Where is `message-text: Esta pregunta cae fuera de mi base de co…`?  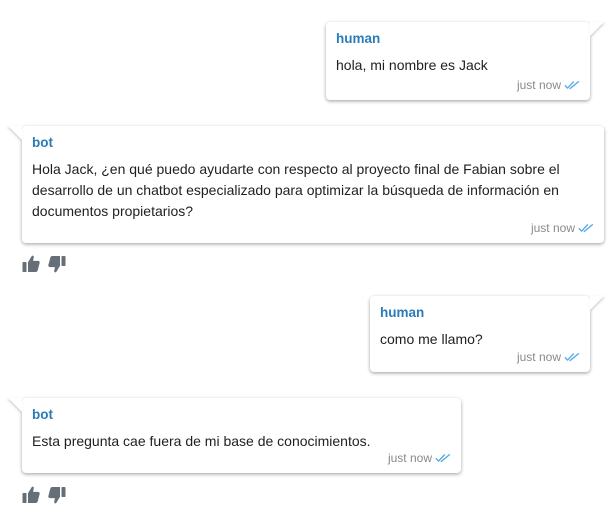 message-text: Esta pregunta cae fuera de mi base de co… is located at coordinates (201, 441).